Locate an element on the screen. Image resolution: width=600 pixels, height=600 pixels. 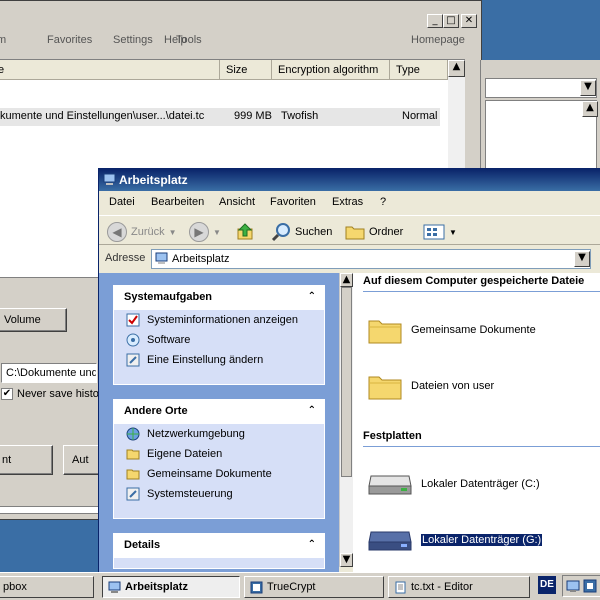
taskbar-item-pbox: pbox is located at coordinates (47, 587).